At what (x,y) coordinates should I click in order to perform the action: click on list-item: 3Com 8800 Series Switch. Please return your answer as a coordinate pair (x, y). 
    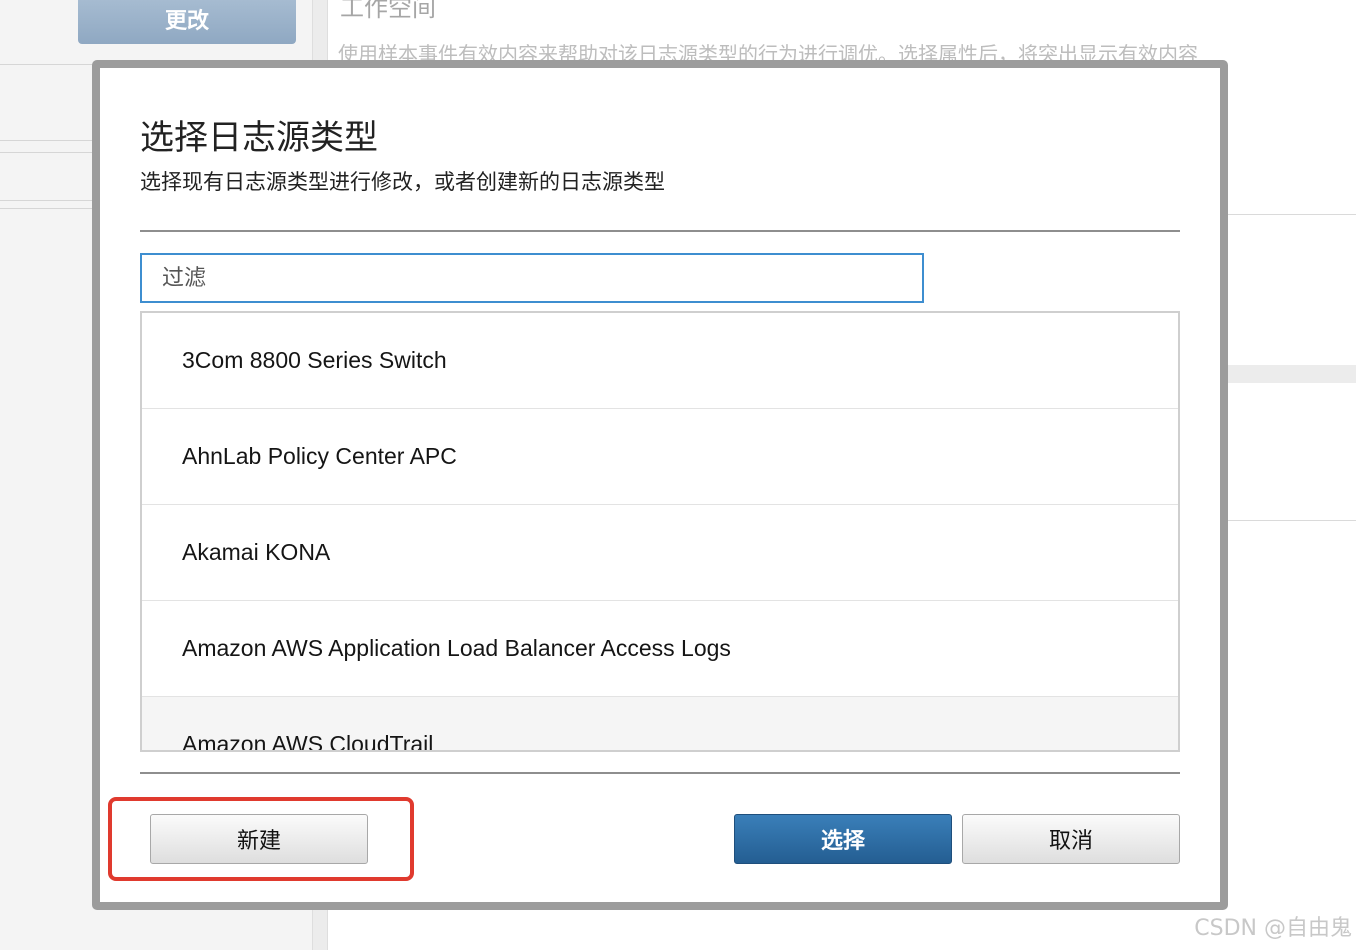
    Looking at the image, I should click on (660, 361).